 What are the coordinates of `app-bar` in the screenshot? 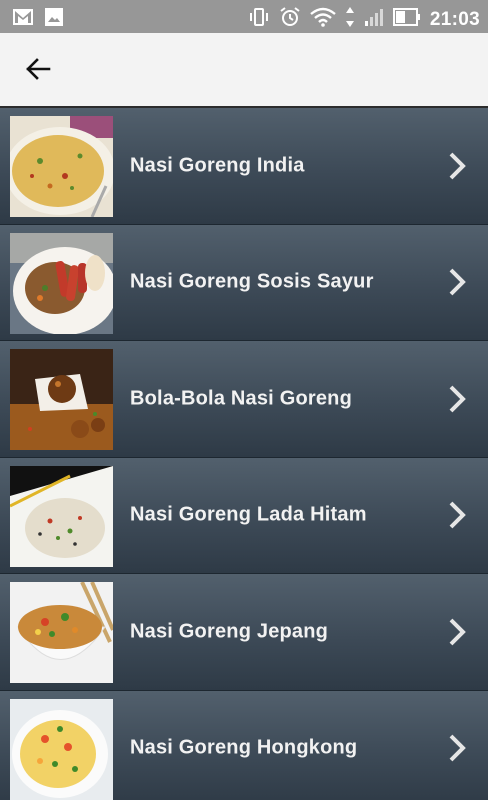 It's located at (244, 70).